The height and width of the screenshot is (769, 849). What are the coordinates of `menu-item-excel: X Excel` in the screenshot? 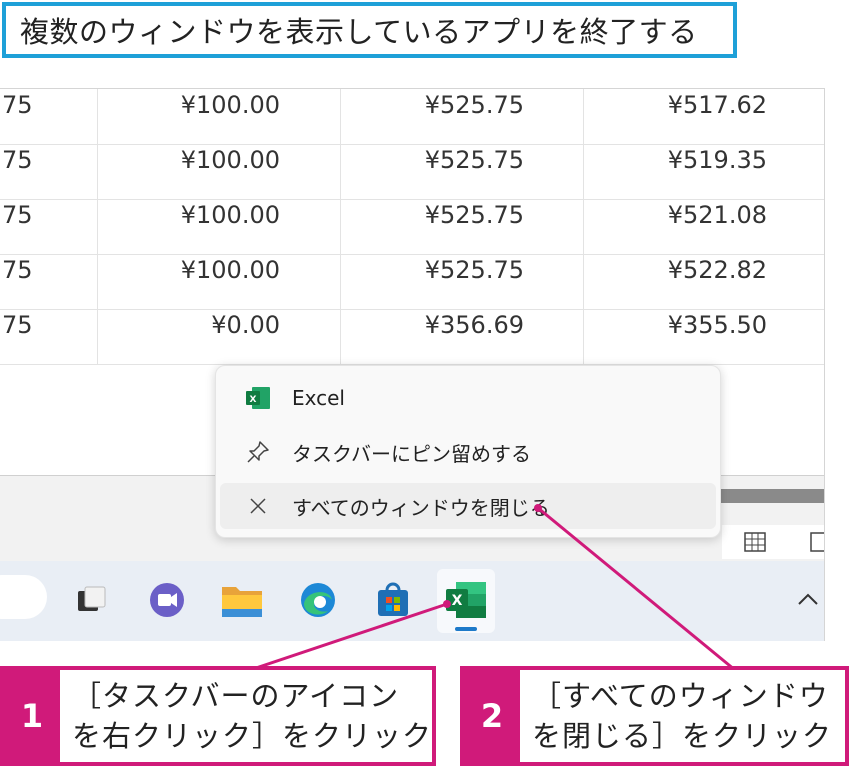 It's located at (468, 398).